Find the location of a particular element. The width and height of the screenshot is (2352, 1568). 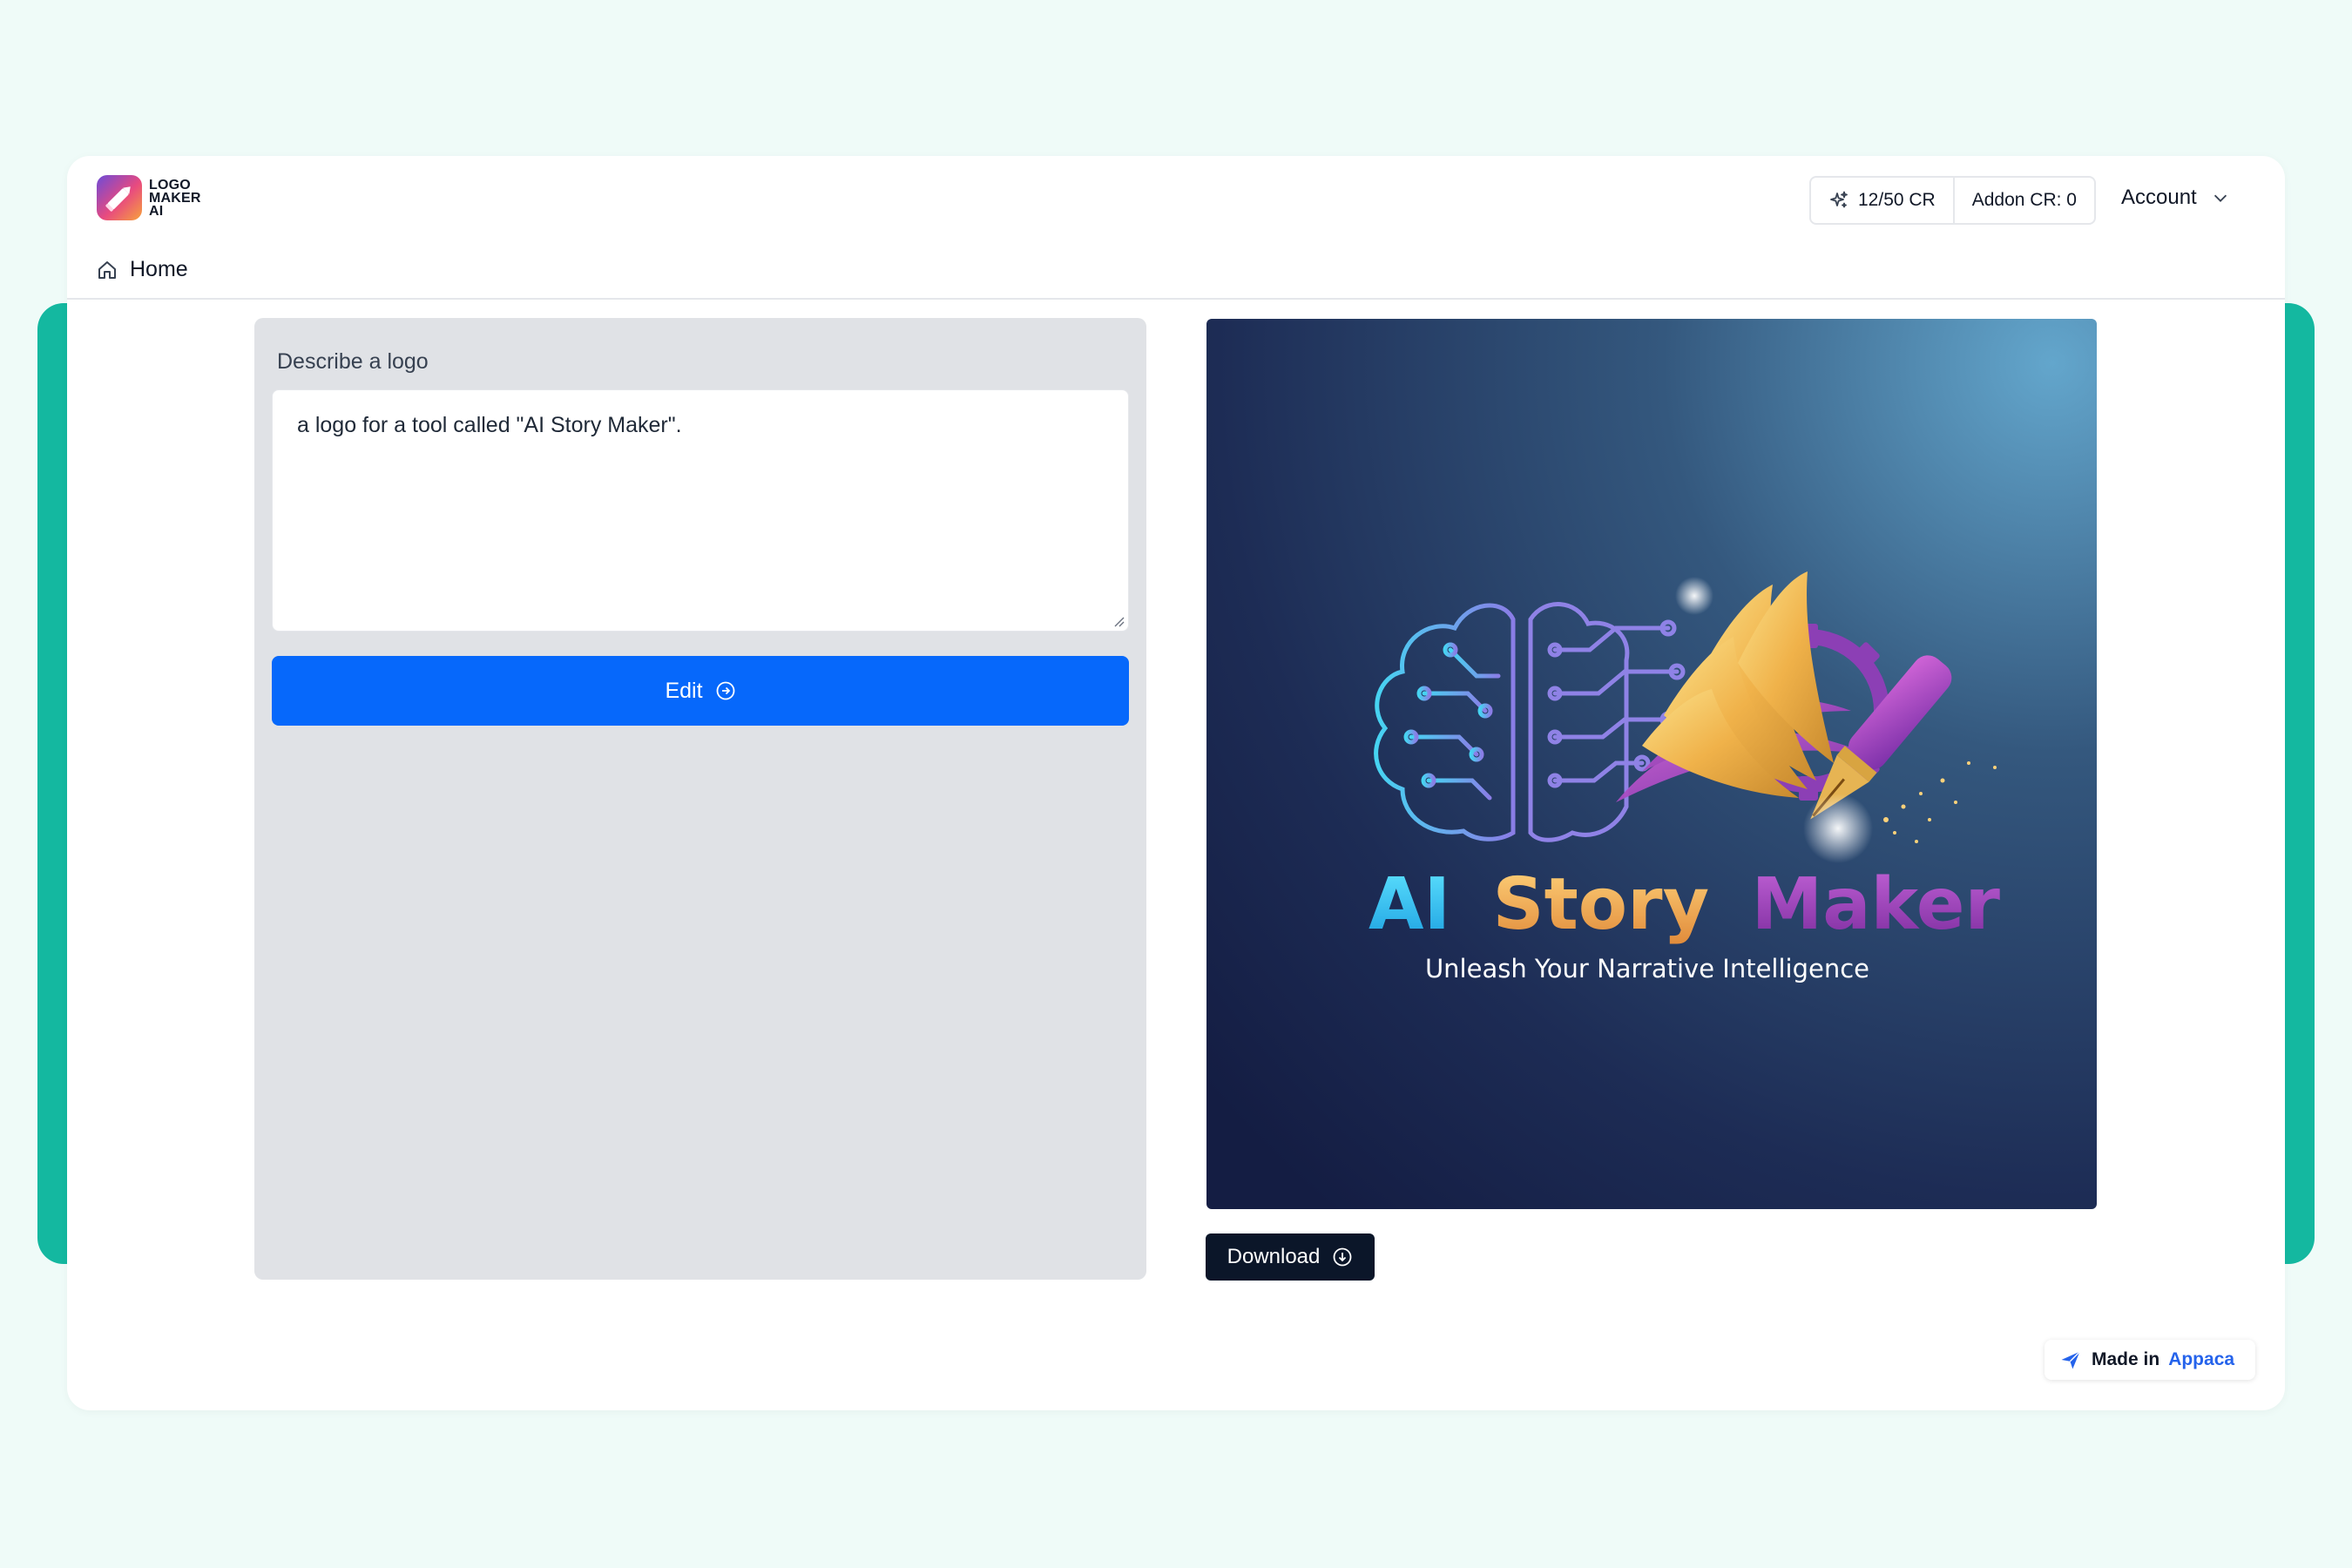

logo-tagline: Unleash Your Narrative Intelligence is located at coordinates (1647, 968).